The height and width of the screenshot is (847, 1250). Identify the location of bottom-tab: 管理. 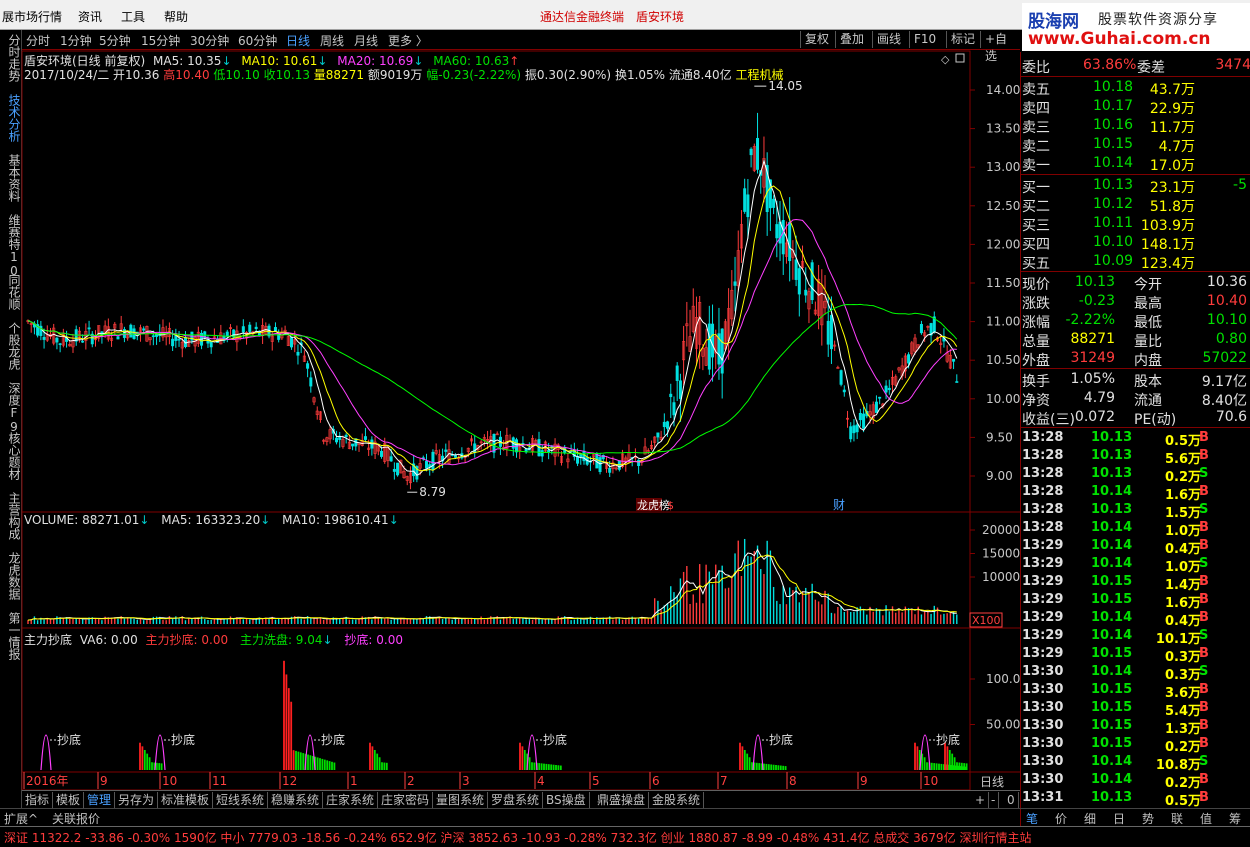
(100, 800).